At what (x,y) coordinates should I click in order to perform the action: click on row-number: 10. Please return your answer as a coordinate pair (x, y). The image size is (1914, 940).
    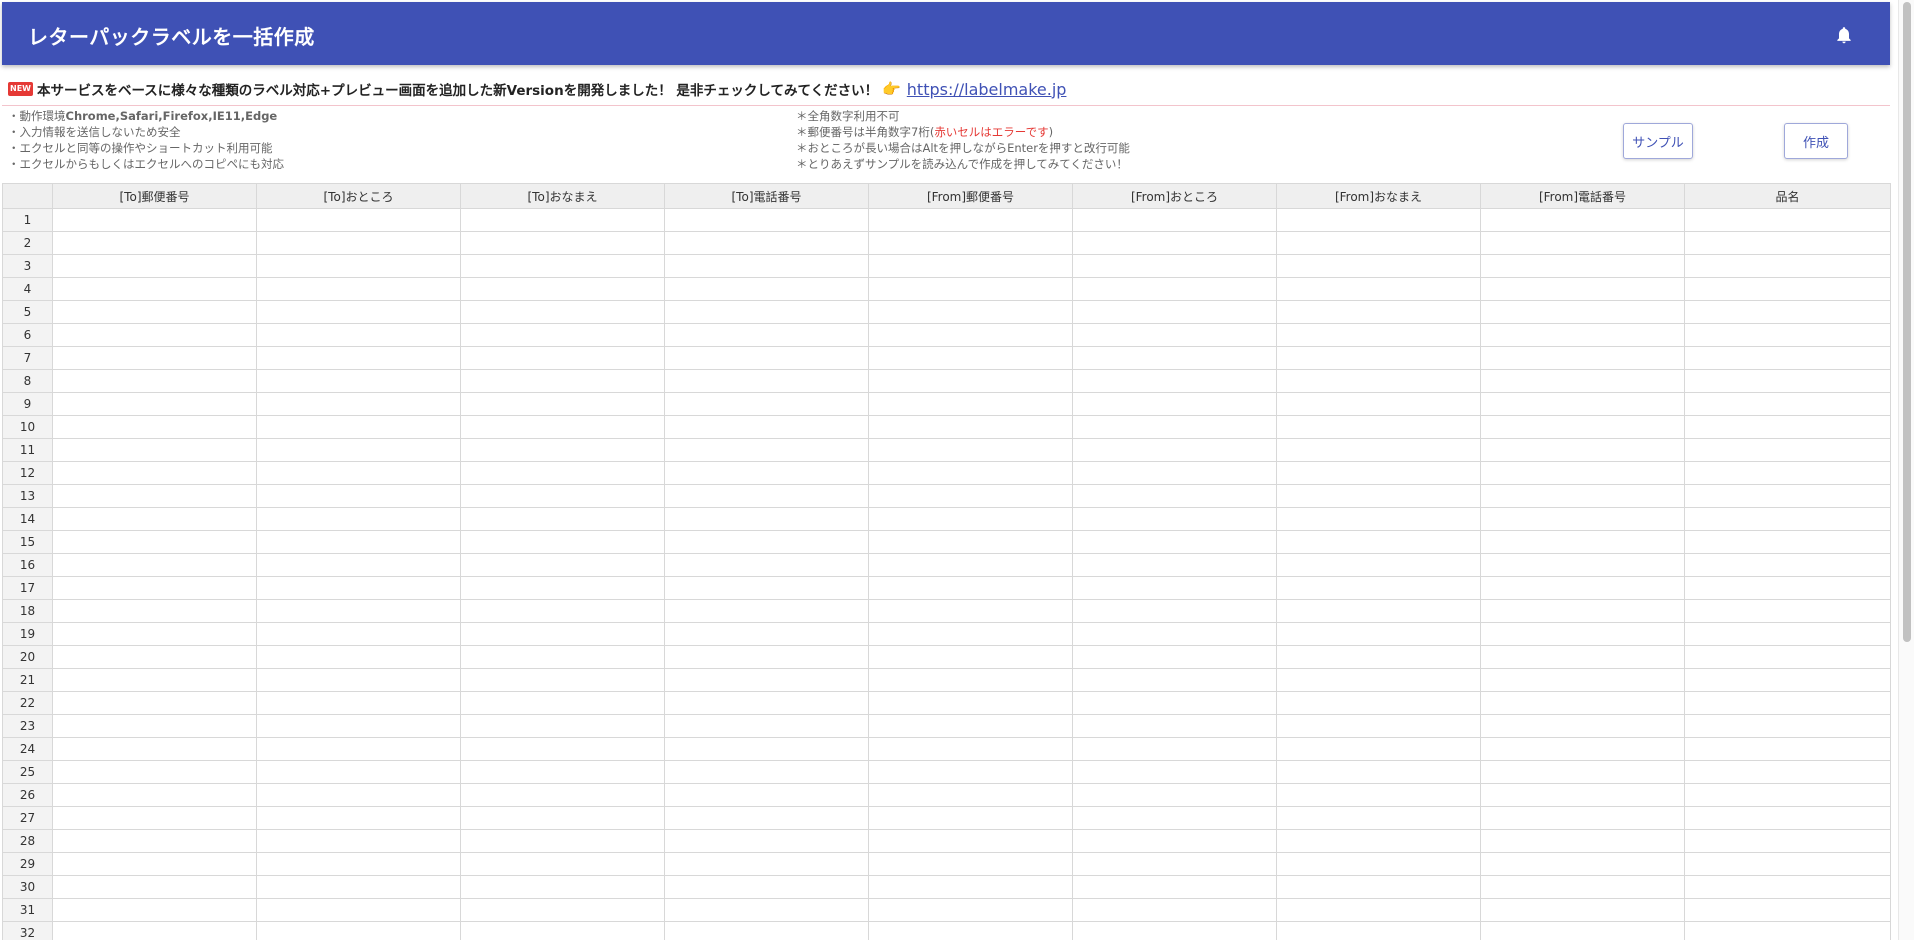
    Looking at the image, I should click on (27, 427).